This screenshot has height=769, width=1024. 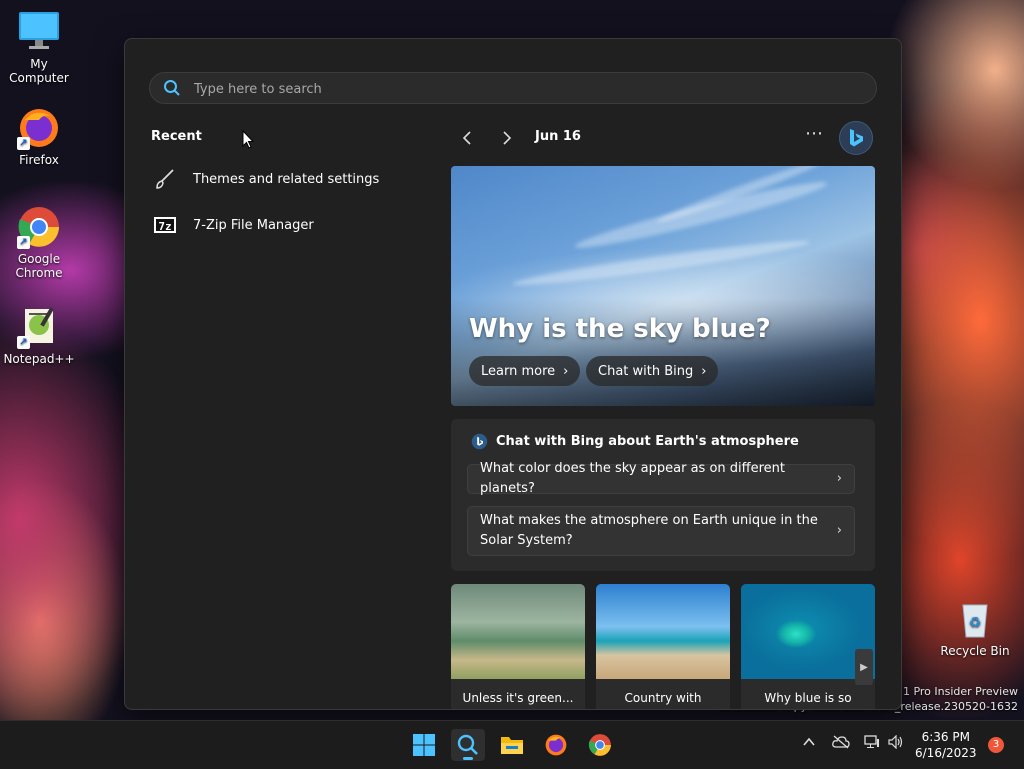 I want to click on chevron-left-icon, so click(x=466, y=138).